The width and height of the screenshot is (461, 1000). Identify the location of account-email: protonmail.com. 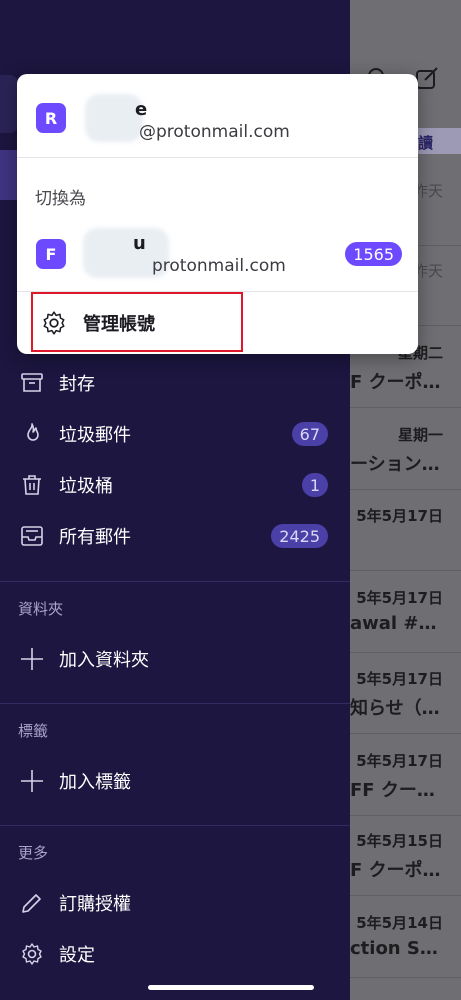
(219, 266).